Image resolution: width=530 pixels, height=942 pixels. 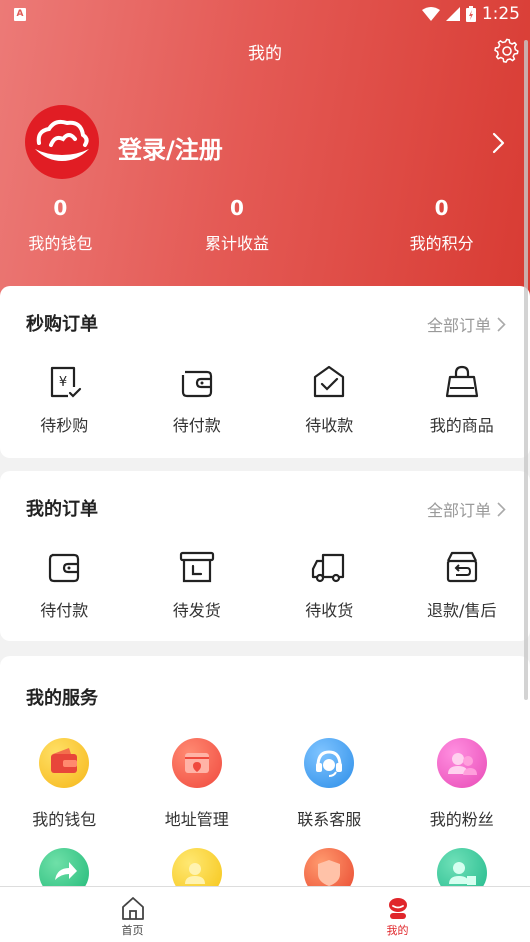 What do you see at coordinates (461, 425) in the screenshot?
I see `grid-label: 我的商品` at bounding box center [461, 425].